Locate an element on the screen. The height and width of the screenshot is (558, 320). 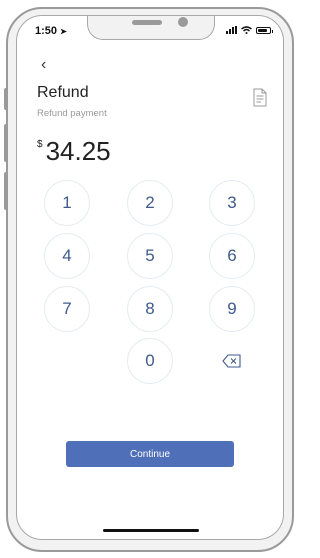
backspace-icon is located at coordinates (232, 361).